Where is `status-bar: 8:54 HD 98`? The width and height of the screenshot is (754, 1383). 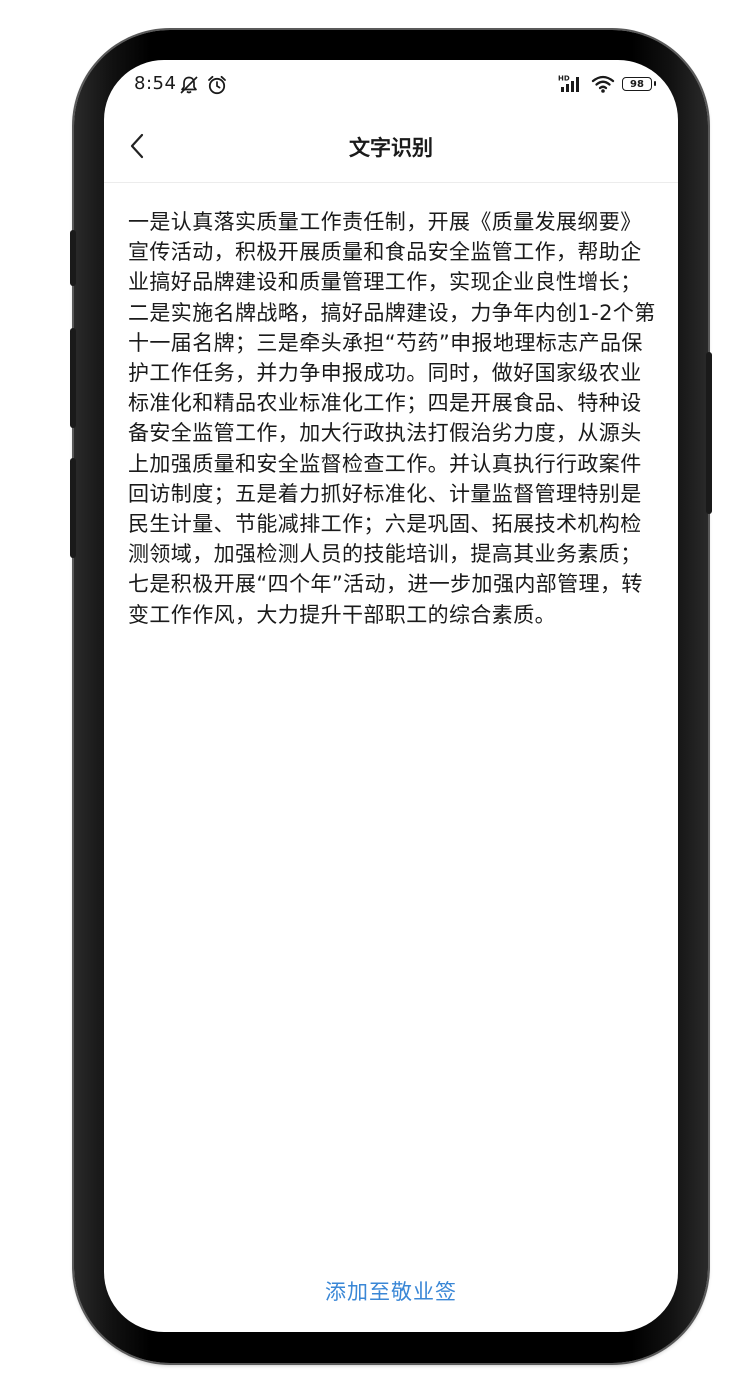
status-bar: 8:54 HD 98 is located at coordinates (391, 85).